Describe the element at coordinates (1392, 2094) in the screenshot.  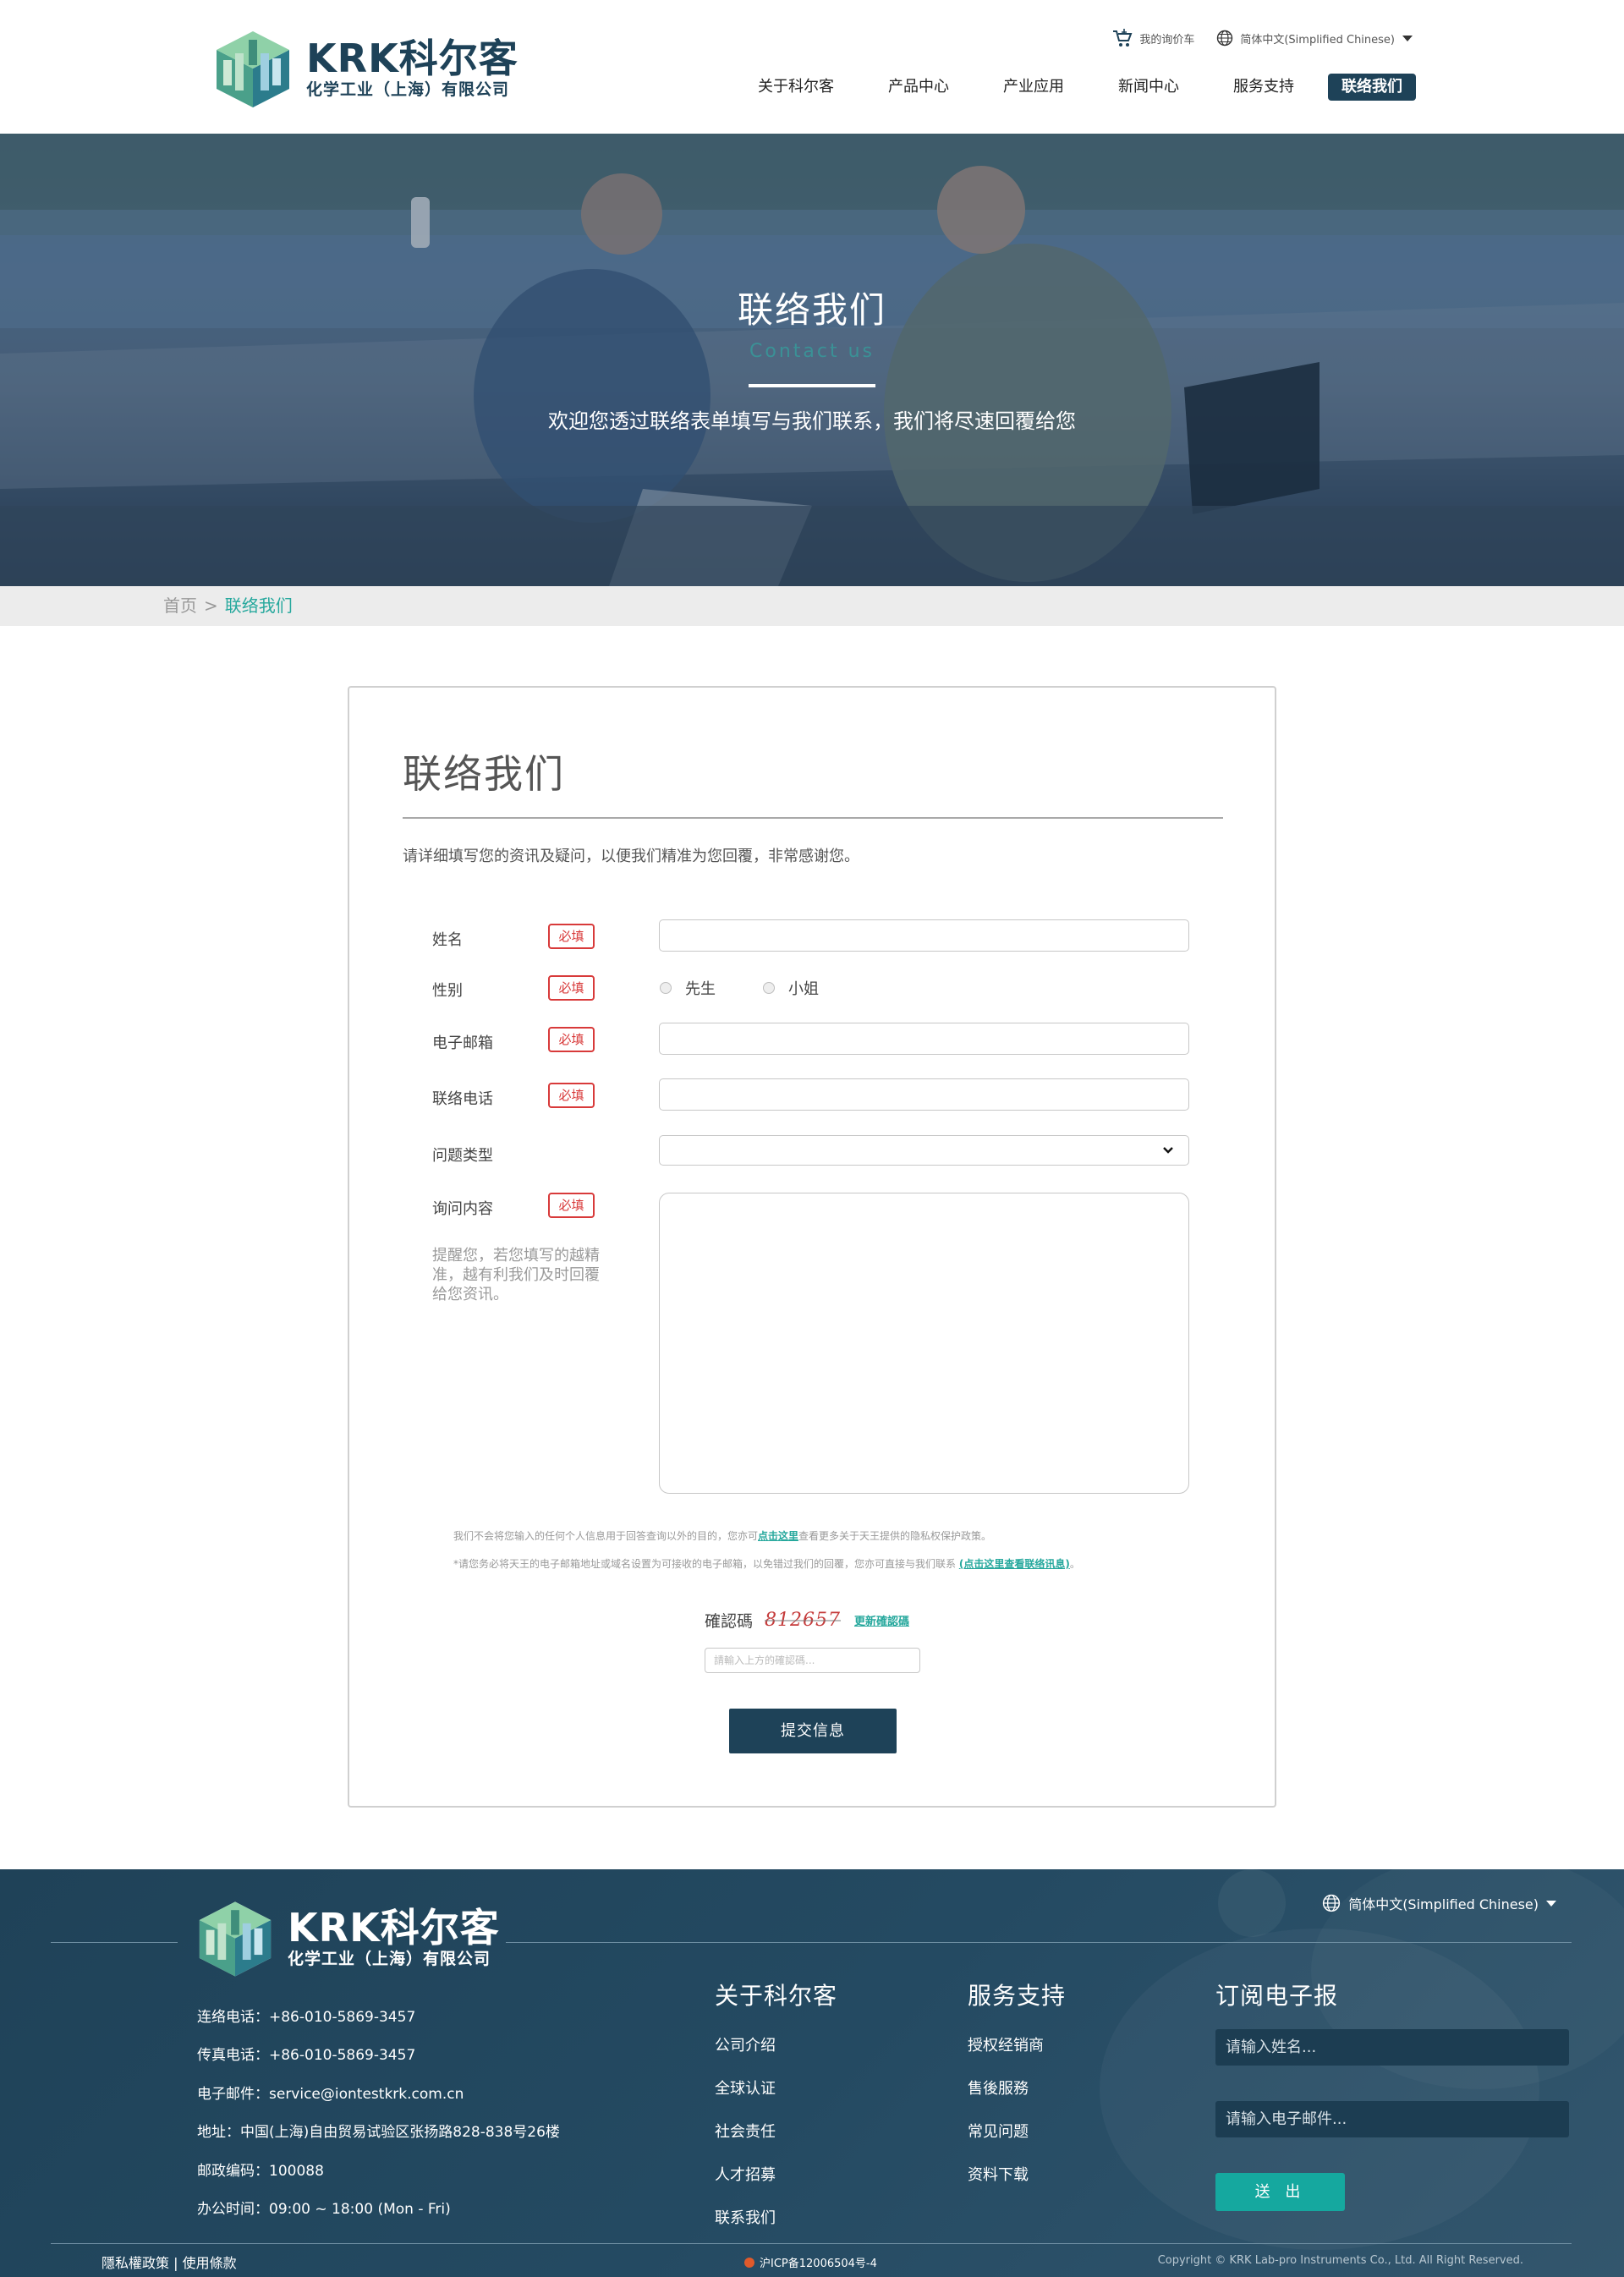
I see `footer-newsletter-column: 订阅电子报 请输入姓名... 请输入电子邮件... 送 出` at that location.